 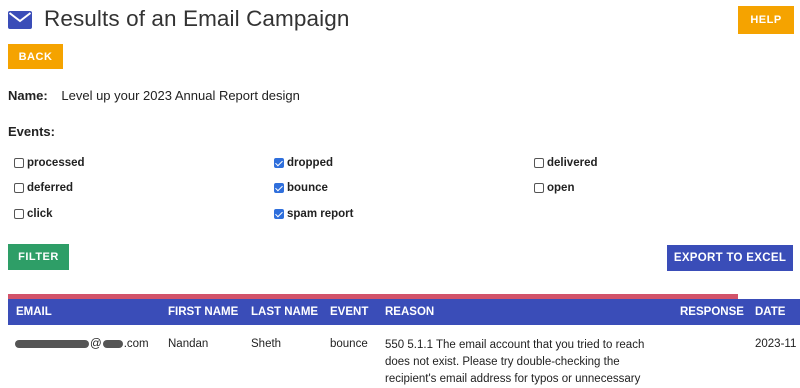 What do you see at coordinates (310, 163) in the screenshot?
I see `event-option-label: dropped` at bounding box center [310, 163].